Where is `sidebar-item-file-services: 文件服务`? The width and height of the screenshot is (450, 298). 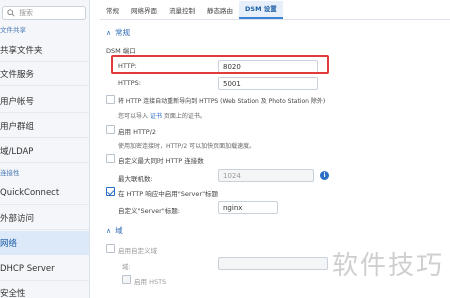
sidebar-item-file-services: 文件服务 is located at coordinates (44, 74).